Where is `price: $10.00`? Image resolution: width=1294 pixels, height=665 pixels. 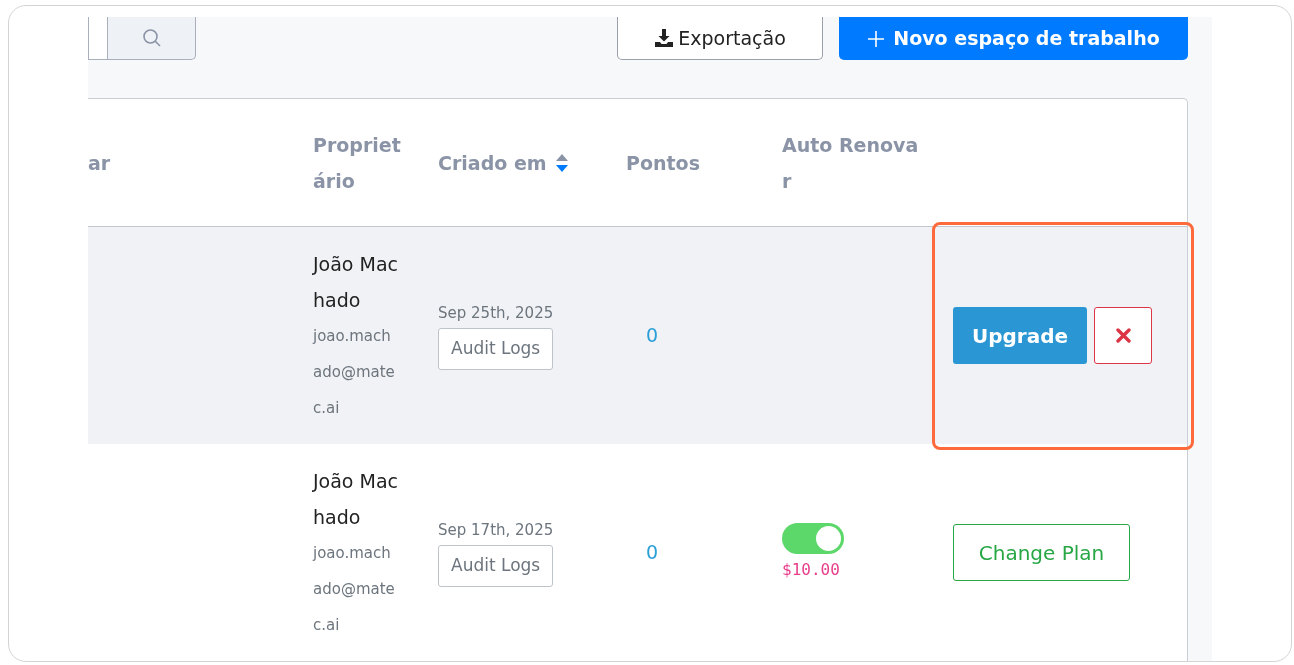 price: $10.00 is located at coordinates (811, 570).